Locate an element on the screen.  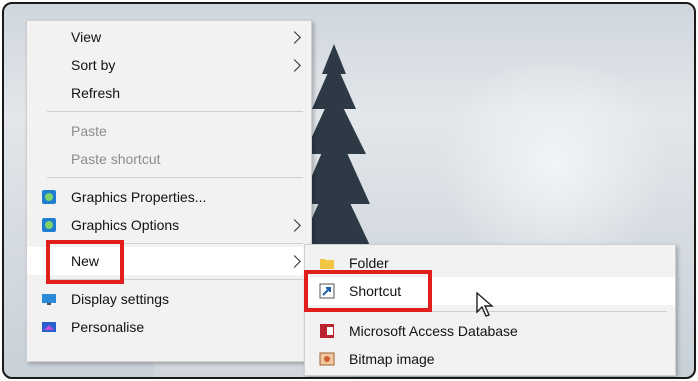
menu-item-label: Personalise is located at coordinates (108, 327).